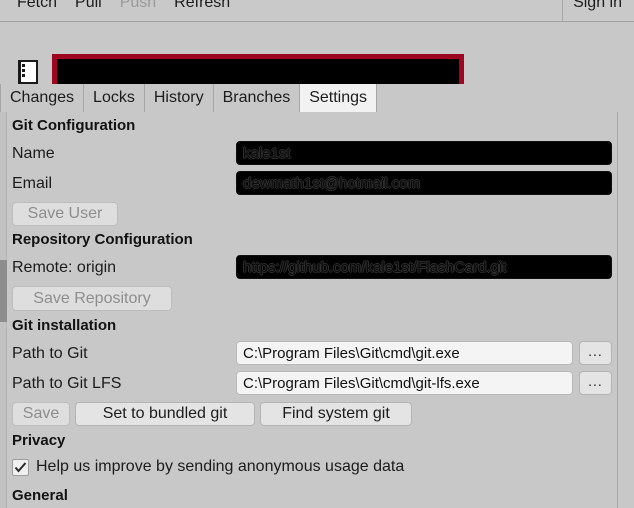 The image size is (634, 508). What do you see at coordinates (317, 58) in the screenshot?
I see `repository-header` at bounding box center [317, 58].